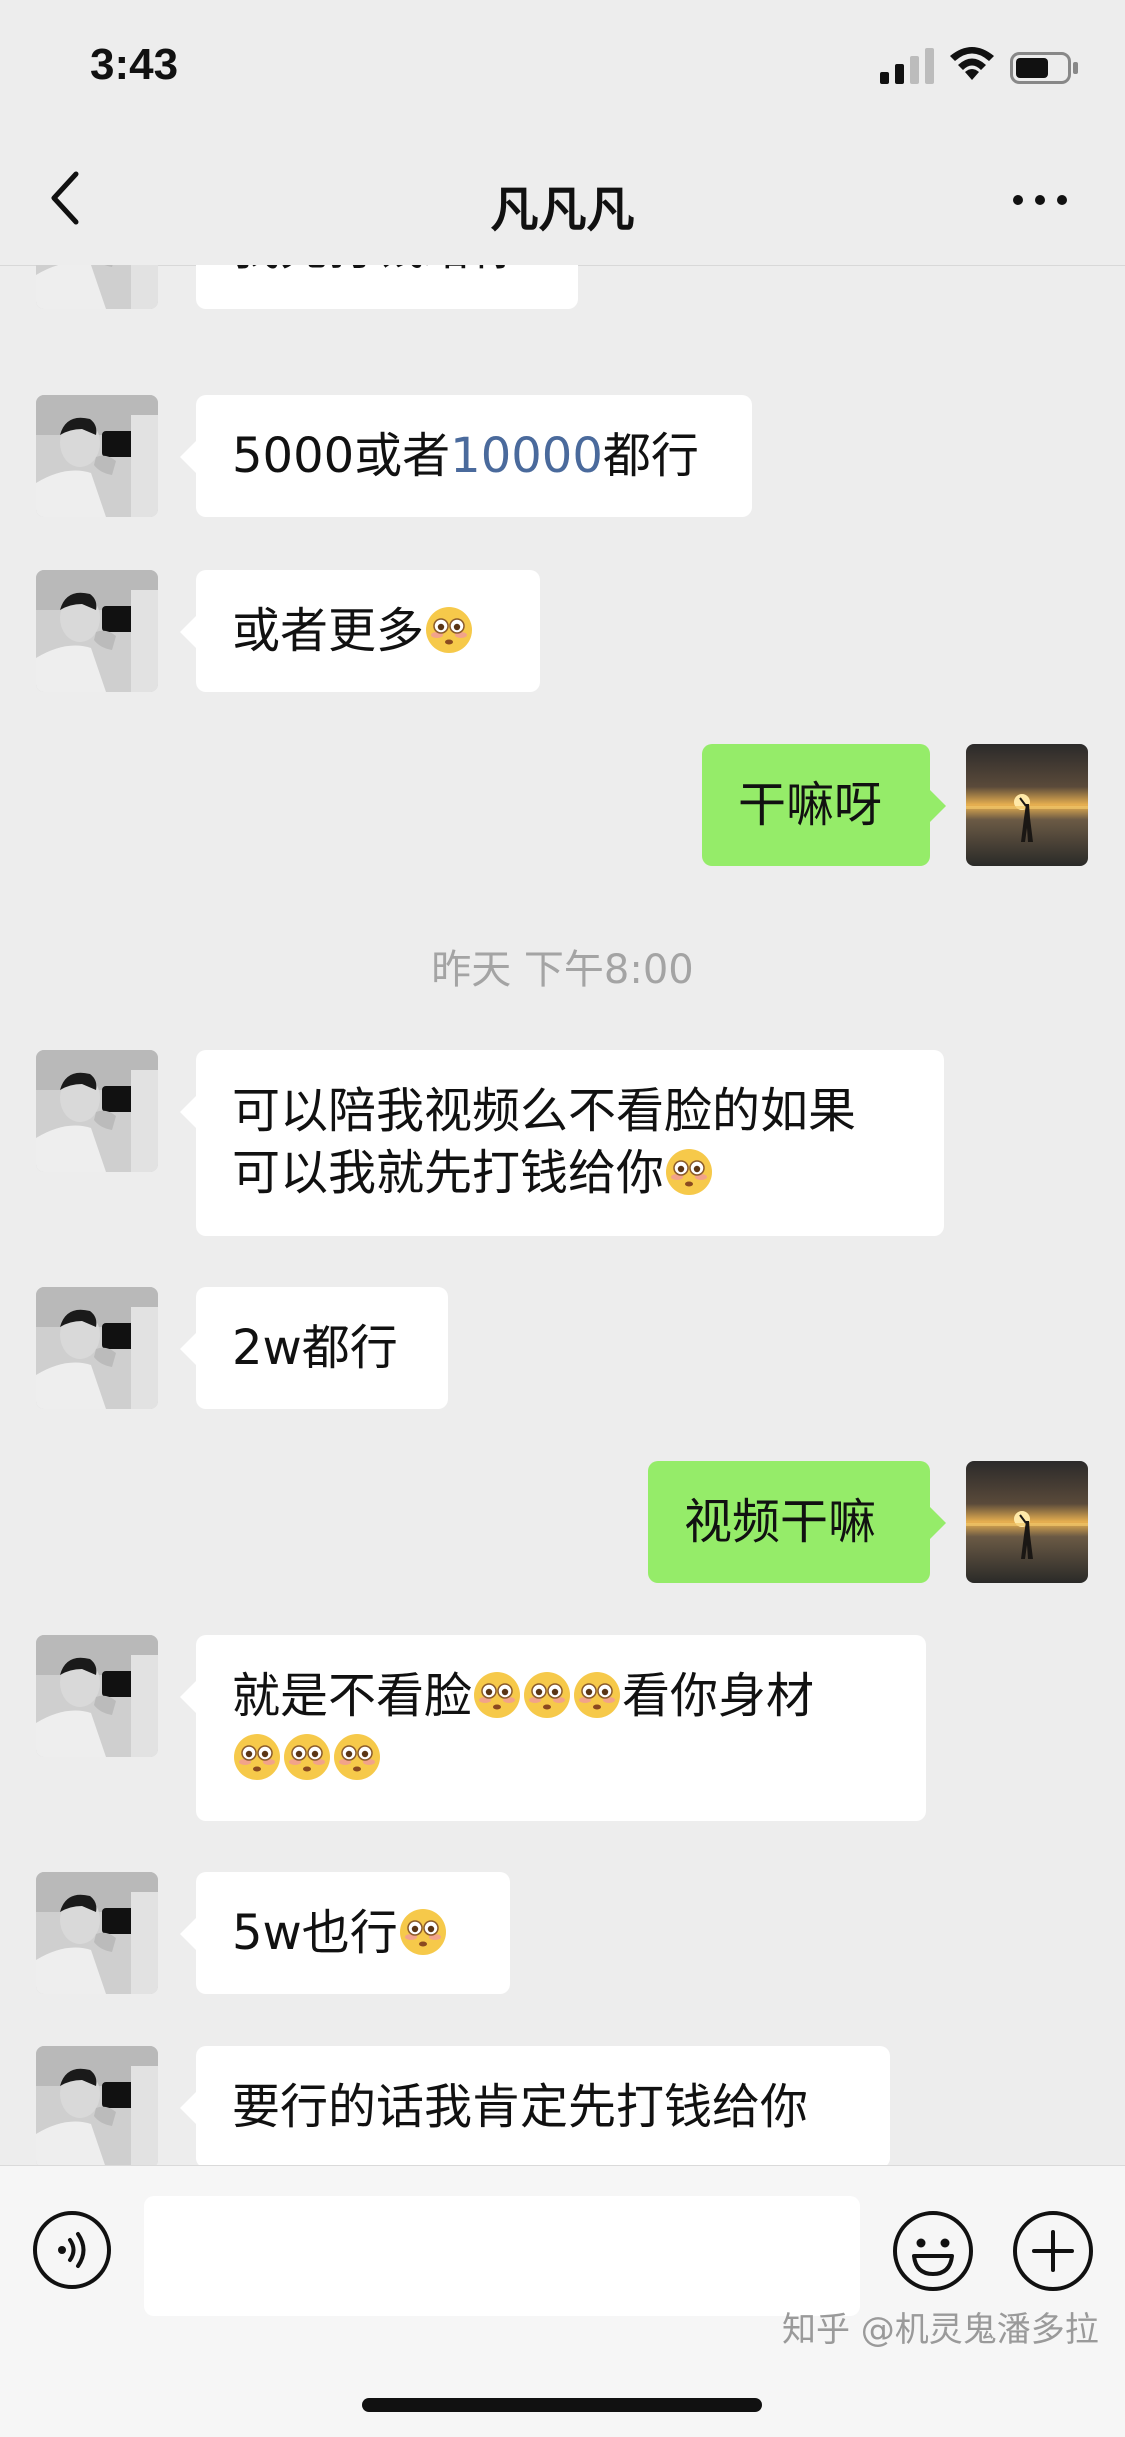 The height and width of the screenshot is (2437, 1125). What do you see at coordinates (341, 456) in the screenshot?
I see `message-text: 5000或者` at bounding box center [341, 456].